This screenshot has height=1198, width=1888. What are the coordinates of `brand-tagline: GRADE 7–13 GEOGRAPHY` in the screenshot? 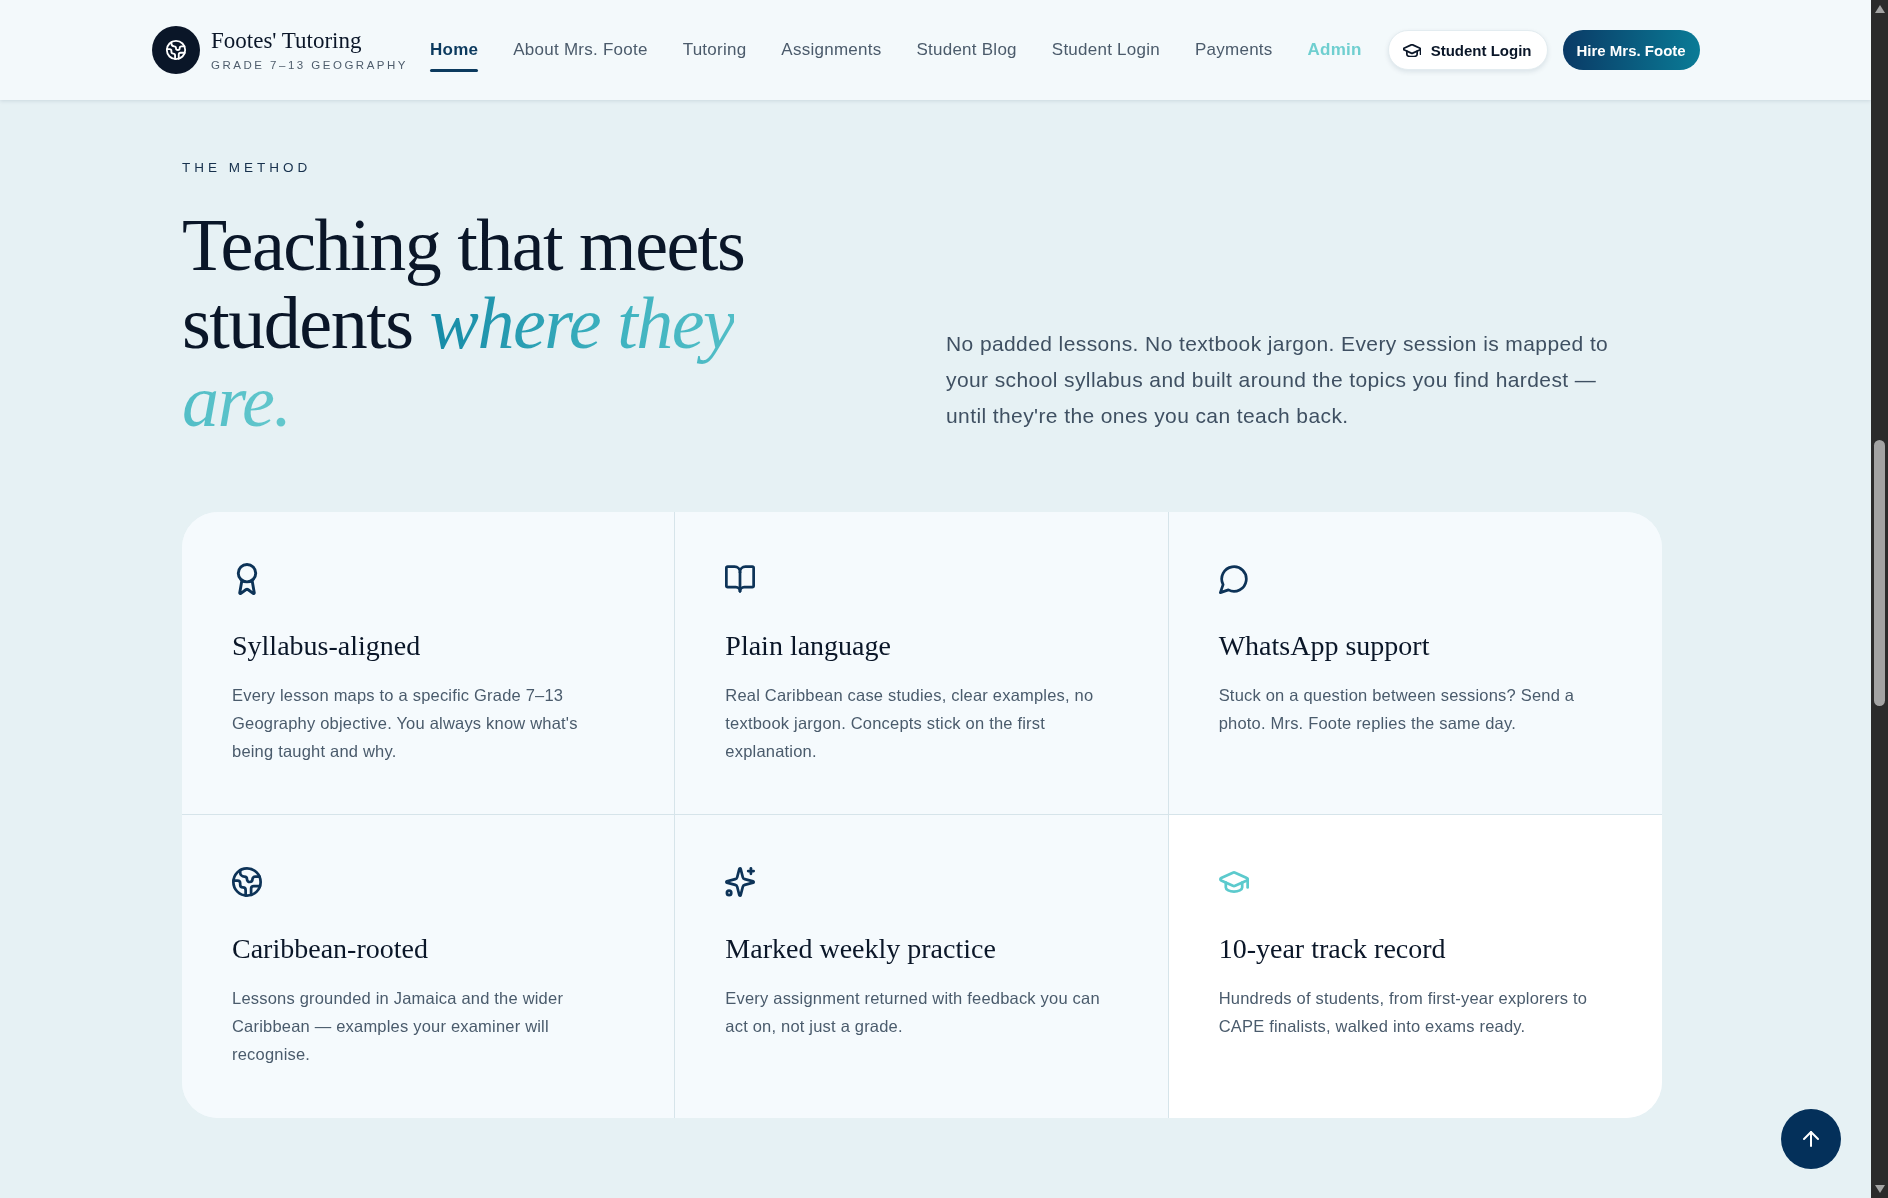 It's located at (309, 65).